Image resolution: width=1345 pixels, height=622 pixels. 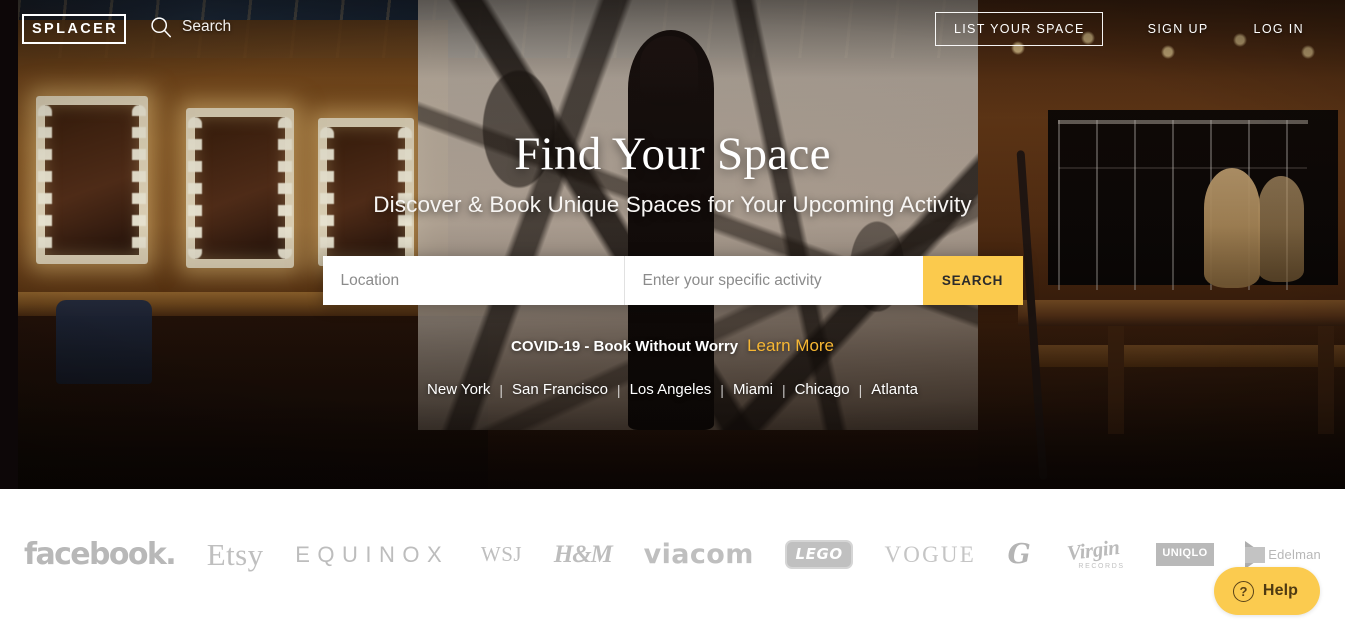 What do you see at coordinates (1178, 29) in the screenshot?
I see `sign-up-link: SIGN UP` at bounding box center [1178, 29].